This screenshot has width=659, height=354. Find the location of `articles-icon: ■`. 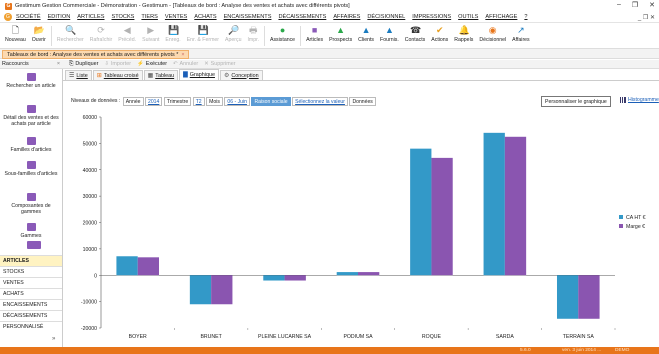

articles-icon: ■ is located at coordinates (314, 30).